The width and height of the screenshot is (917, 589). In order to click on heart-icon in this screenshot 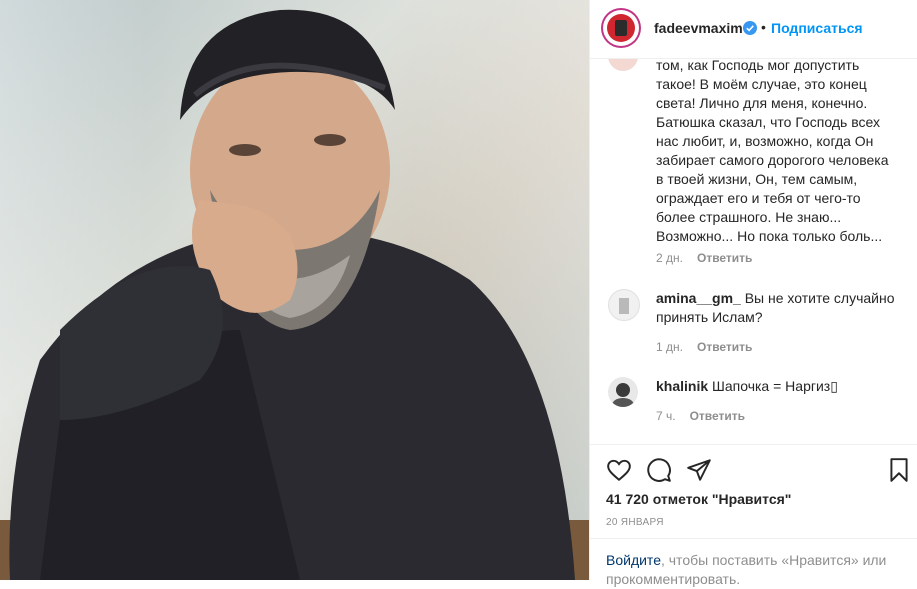, I will do `click(619, 470)`.